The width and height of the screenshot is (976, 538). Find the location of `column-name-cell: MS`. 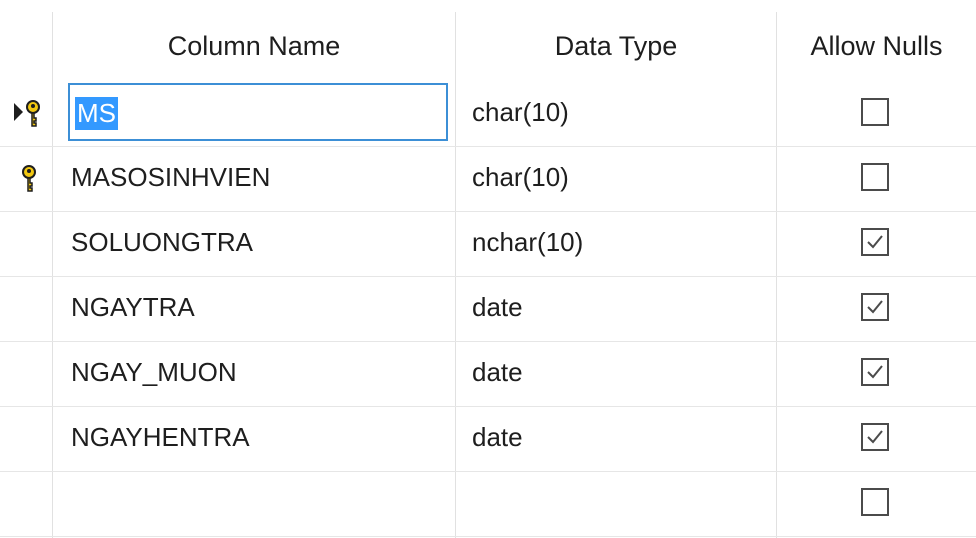

column-name-cell: MS is located at coordinates (254, 114).